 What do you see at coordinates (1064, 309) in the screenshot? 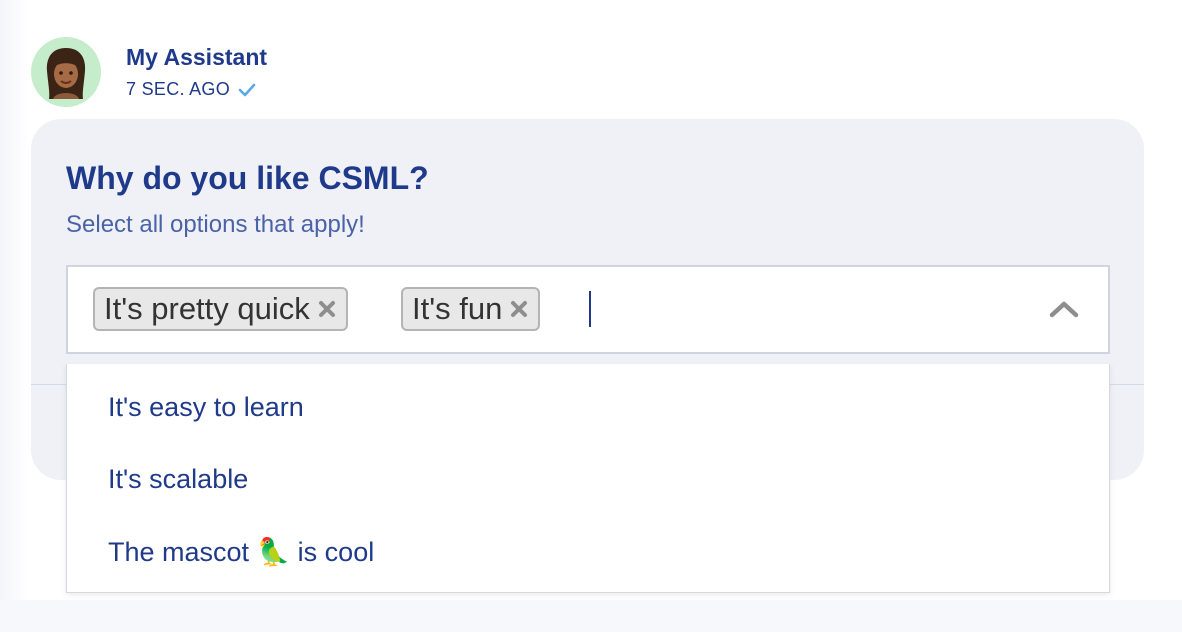
I see `chevron-up-icon` at bounding box center [1064, 309].